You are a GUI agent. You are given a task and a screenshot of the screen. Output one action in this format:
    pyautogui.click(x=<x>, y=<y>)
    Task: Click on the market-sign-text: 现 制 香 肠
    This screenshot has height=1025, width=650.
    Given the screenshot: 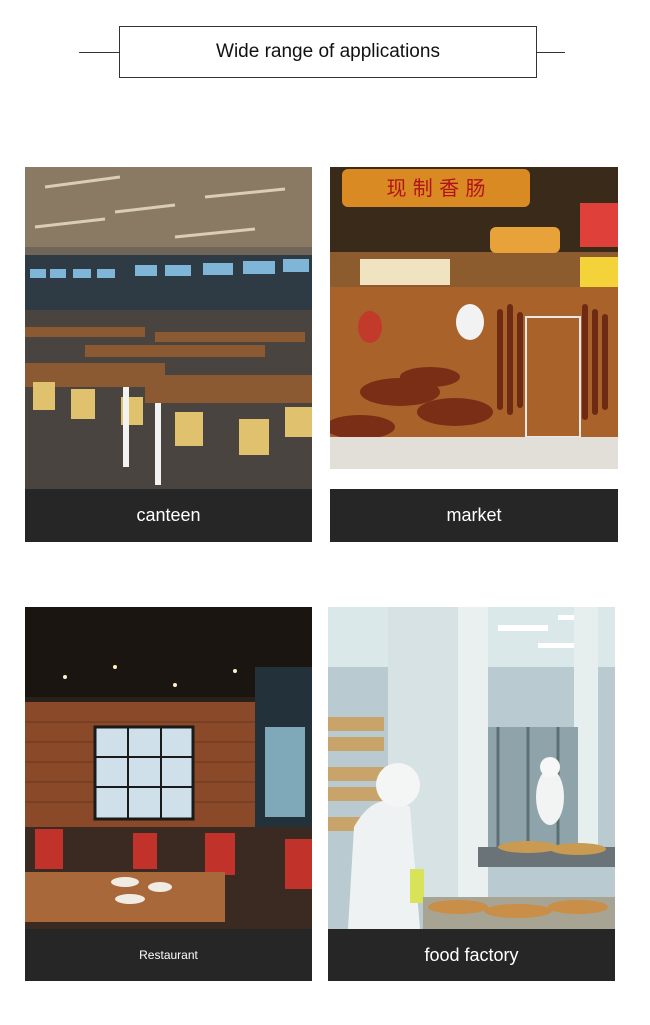 What is the action you would take?
    pyautogui.click(x=435, y=188)
    